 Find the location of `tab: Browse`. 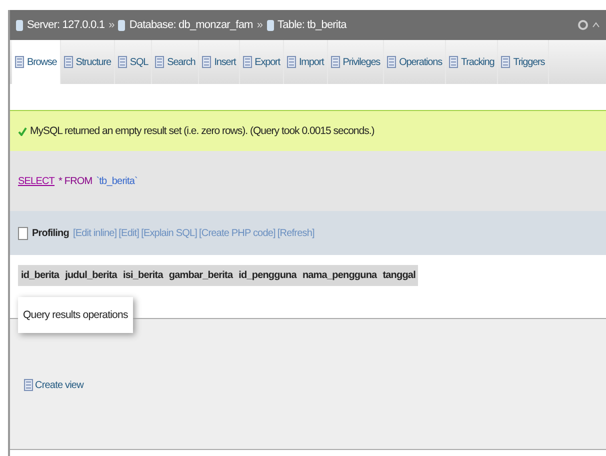

tab: Browse is located at coordinates (36, 62).